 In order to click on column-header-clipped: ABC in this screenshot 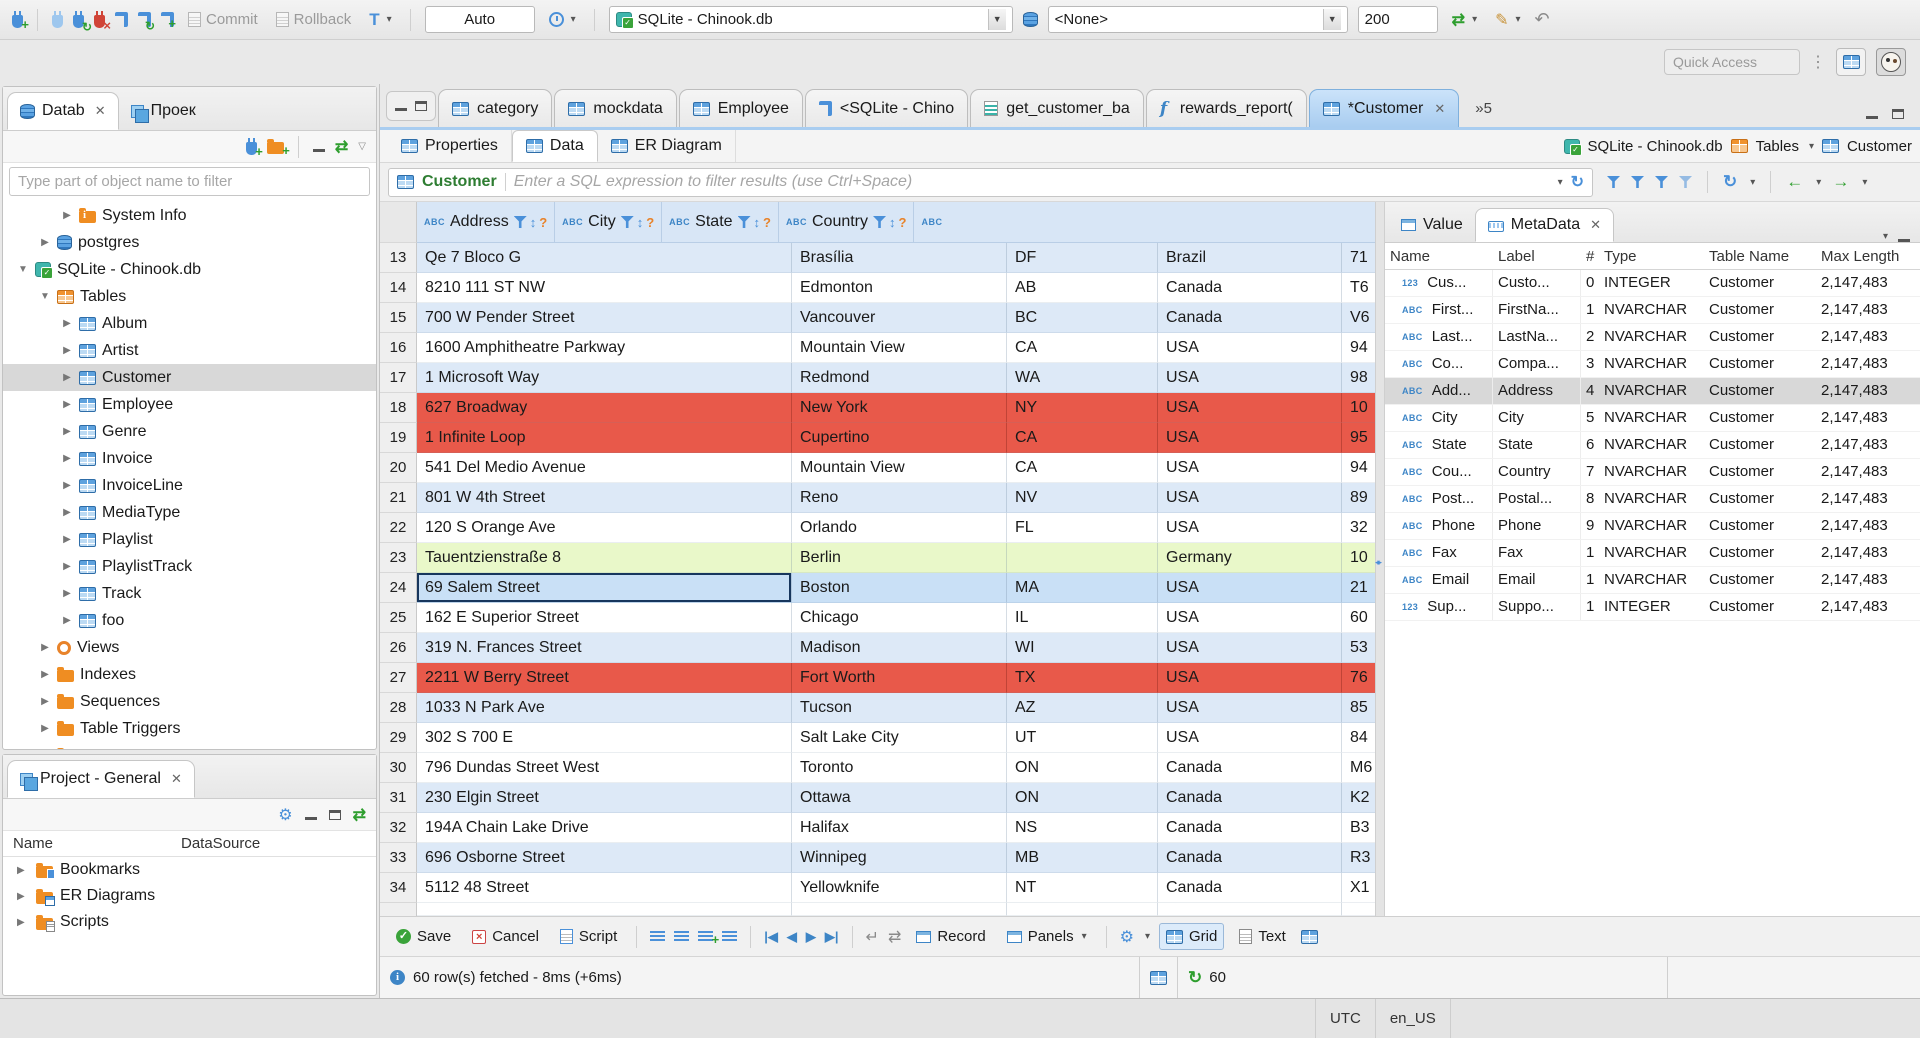, I will do `click(1144, 222)`.